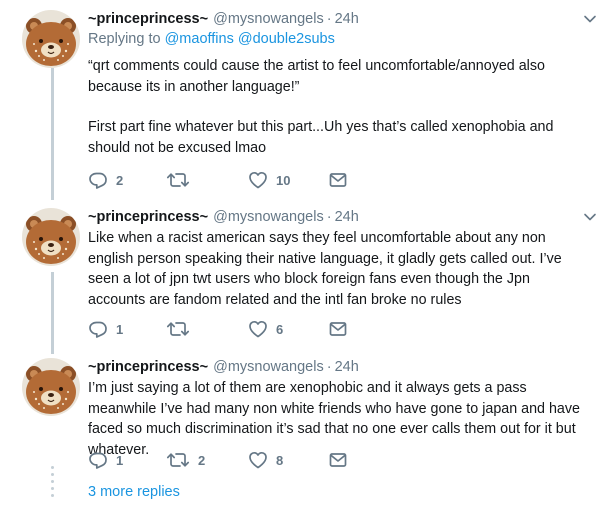 This screenshot has width=613, height=507. What do you see at coordinates (343, 39) in the screenshot?
I see `replying-to: Replying to @maoffins @double2subs` at bounding box center [343, 39].